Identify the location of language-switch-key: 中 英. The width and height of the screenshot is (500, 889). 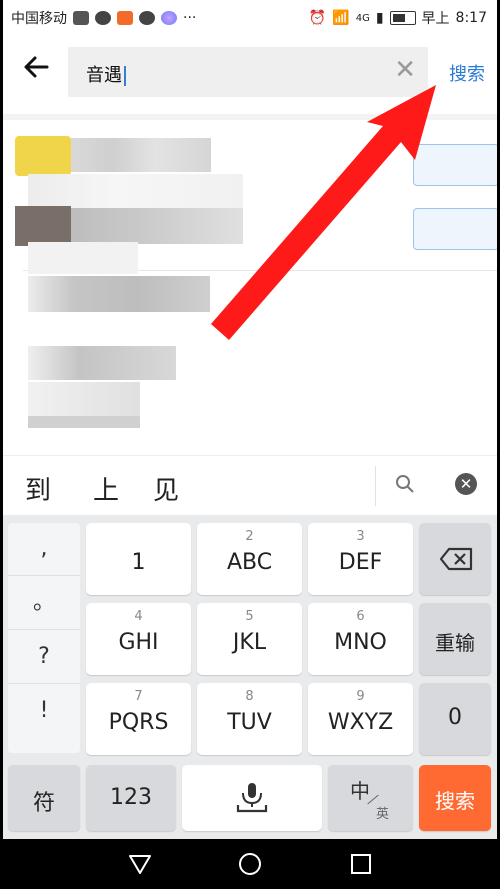
(370, 798).